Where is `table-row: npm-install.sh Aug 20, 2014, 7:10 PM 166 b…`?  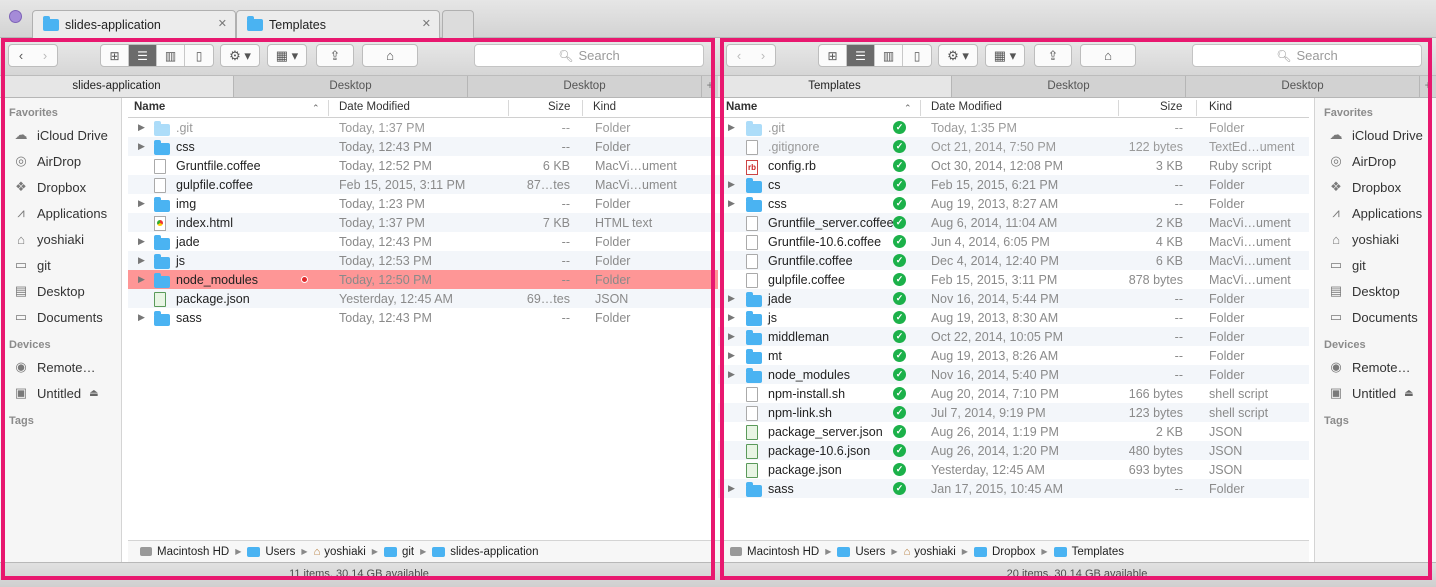 table-row: npm-install.sh Aug 20, 2014, 7:10 PM 166 b… is located at coordinates (1013, 393).